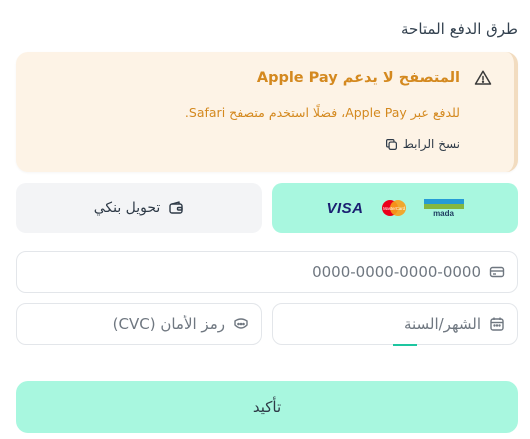  I want to click on card-payment-option: mada MasterCard VISA, so click(395, 208).